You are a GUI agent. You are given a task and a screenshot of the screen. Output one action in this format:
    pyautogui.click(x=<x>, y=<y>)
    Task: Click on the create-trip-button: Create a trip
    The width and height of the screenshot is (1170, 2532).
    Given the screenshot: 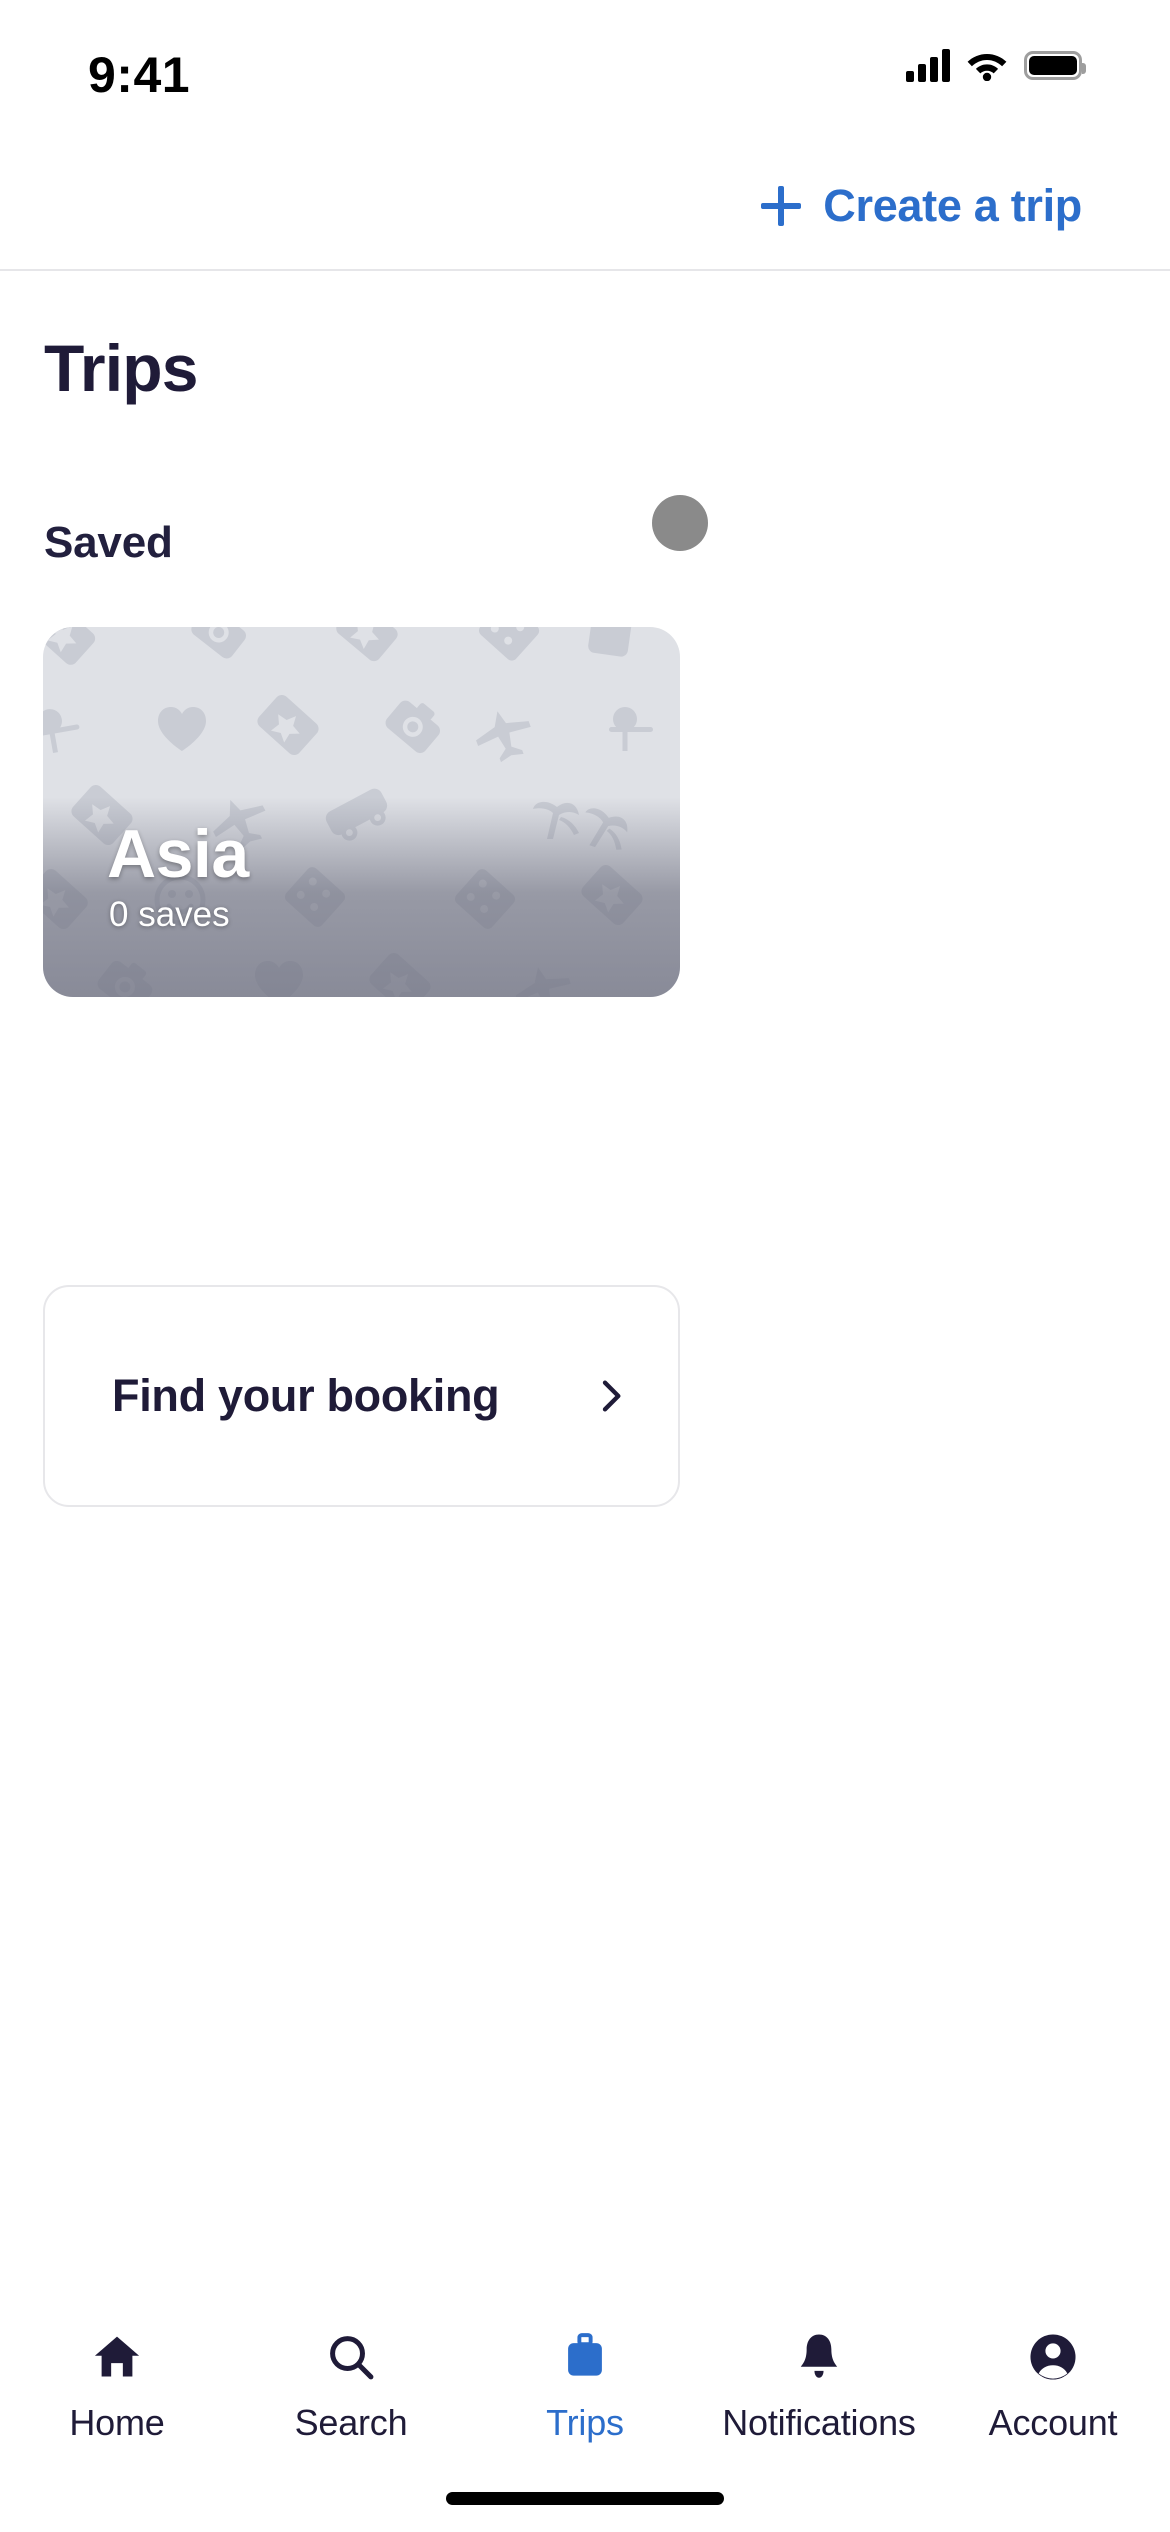 What is the action you would take?
    pyautogui.click(x=921, y=206)
    